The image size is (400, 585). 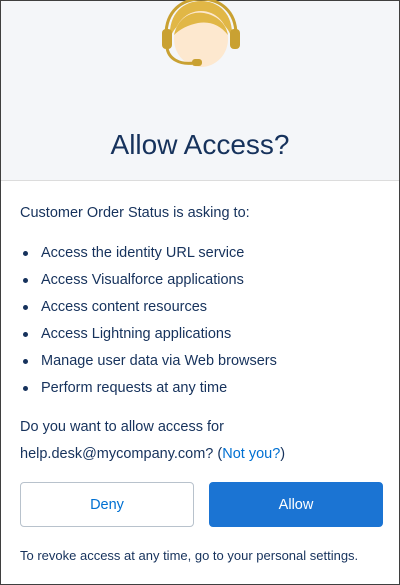 I want to click on not-you-close-paren: ), so click(x=283, y=454).